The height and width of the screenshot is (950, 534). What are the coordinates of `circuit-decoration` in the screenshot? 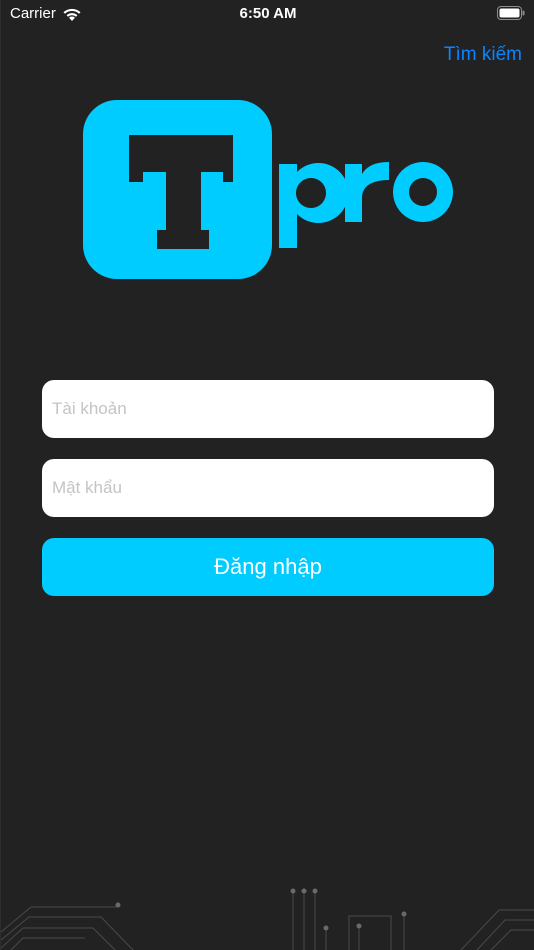 It's located at (267, 919).